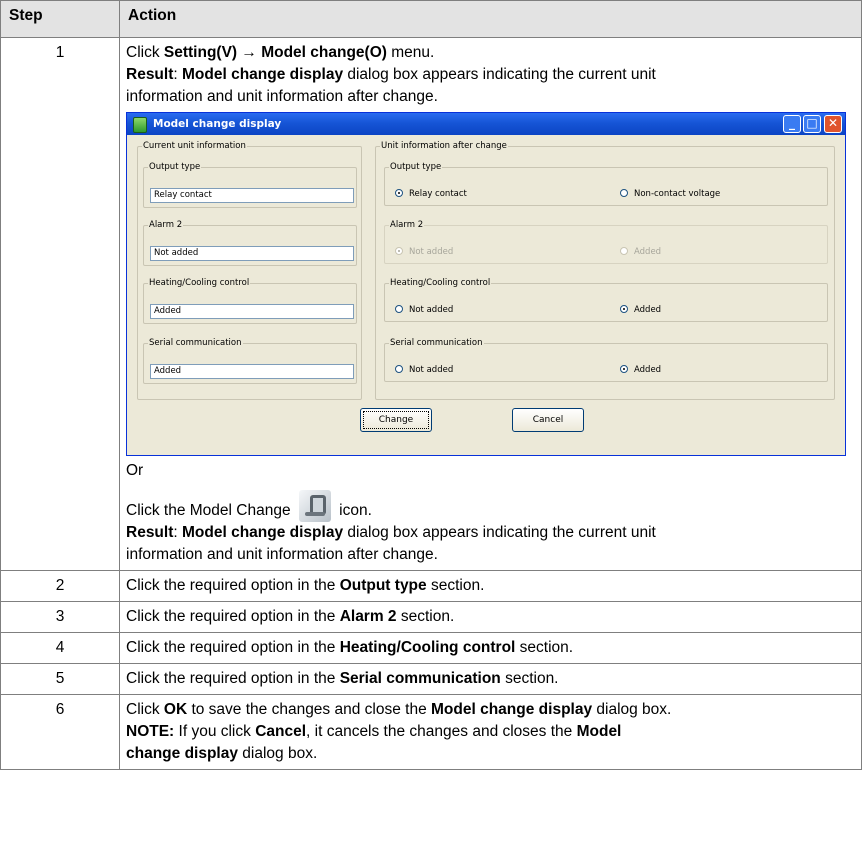 This screenshot has width=864, height=868. I want to click on close-button: ✕, so click(833, 124).